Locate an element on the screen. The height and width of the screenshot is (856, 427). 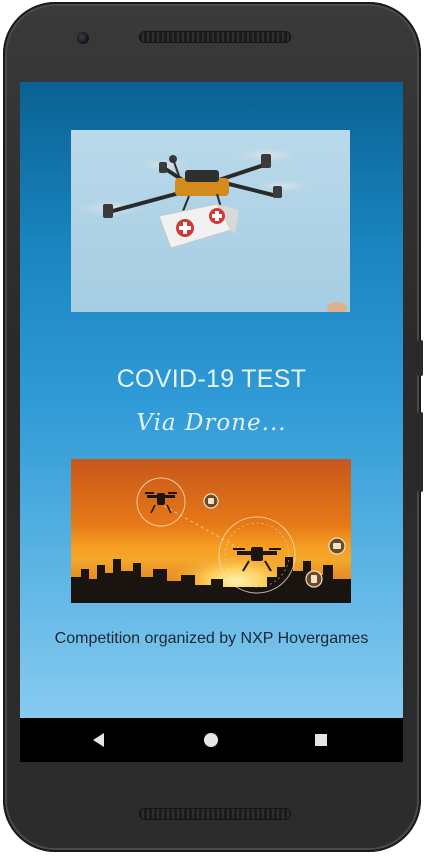
home-button is located at coordinates (211, 740).